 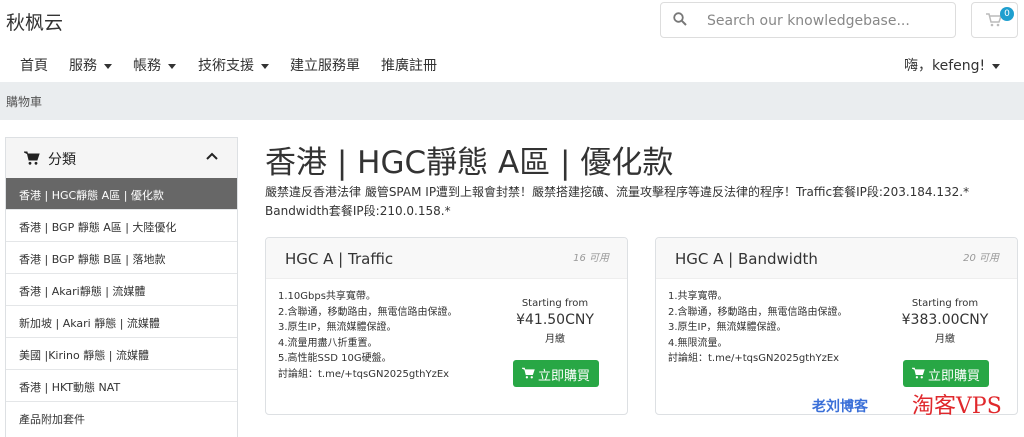 What do you see at coordinates (591, 258) in the screenshot?
I see `product-stock: 16 可用` at bounding box center [591, 258].